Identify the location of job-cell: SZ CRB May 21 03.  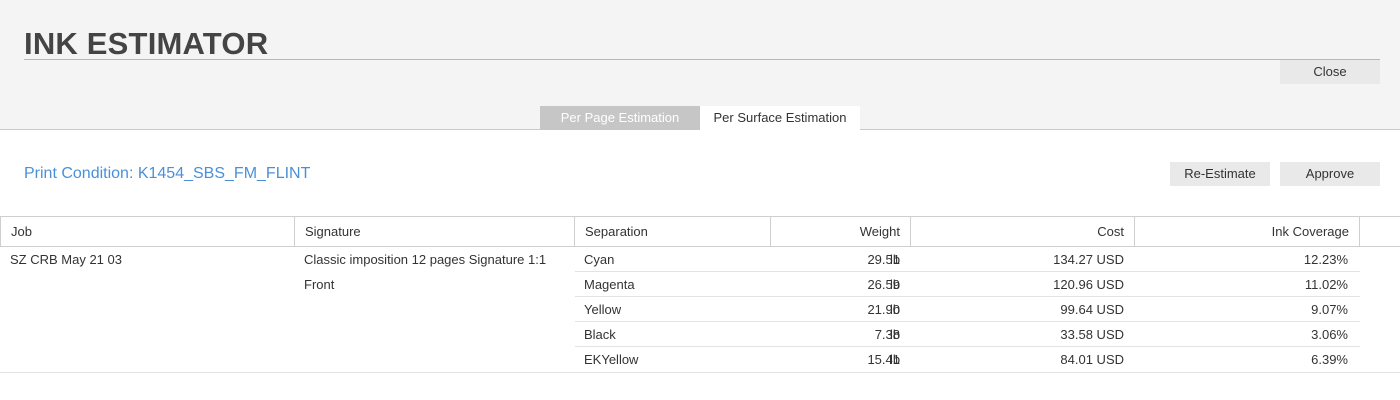
(66, 259).